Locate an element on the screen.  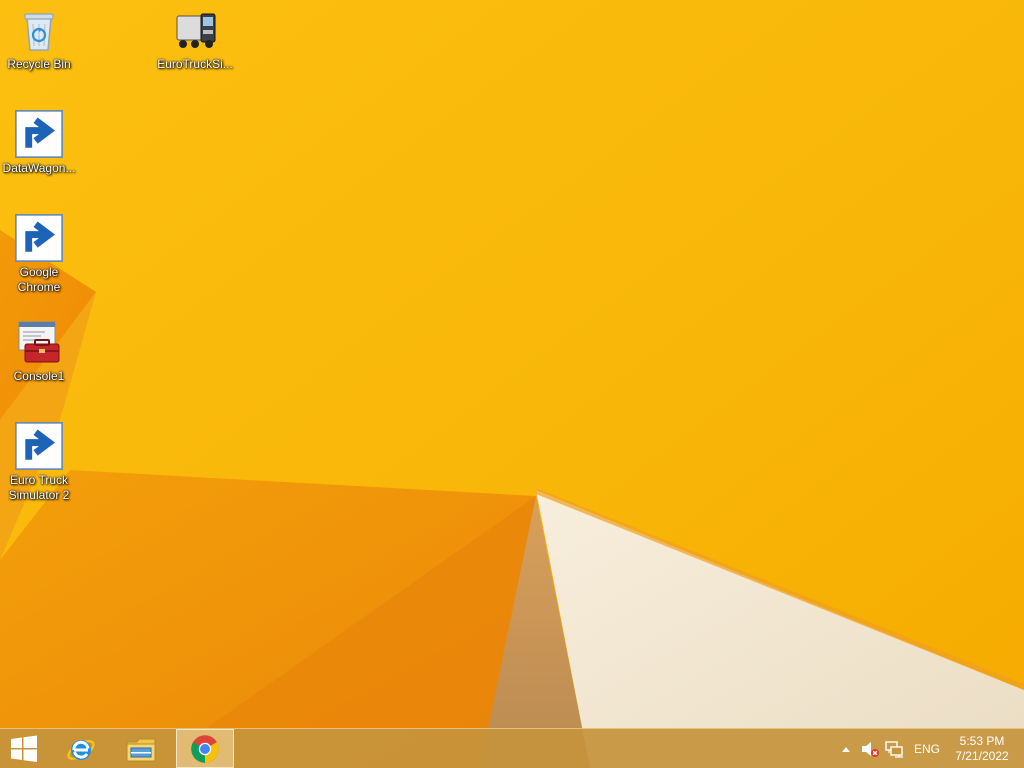
windows-logo-icon is located at coordinates (24, 748).